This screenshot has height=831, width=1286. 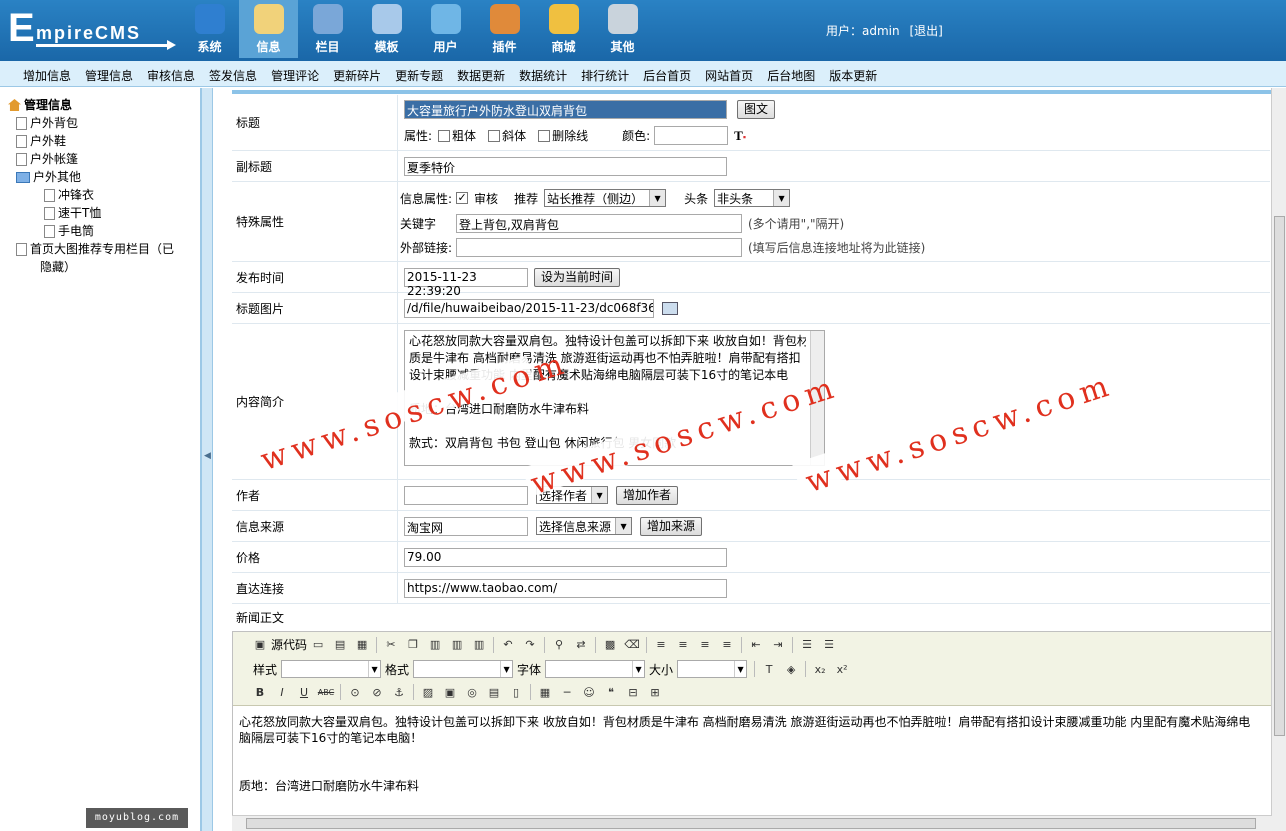 What do you see at coordinates (655, 692) in the screenshot?
I see `code-icon: ⊞` at bounding box center [655, 692].